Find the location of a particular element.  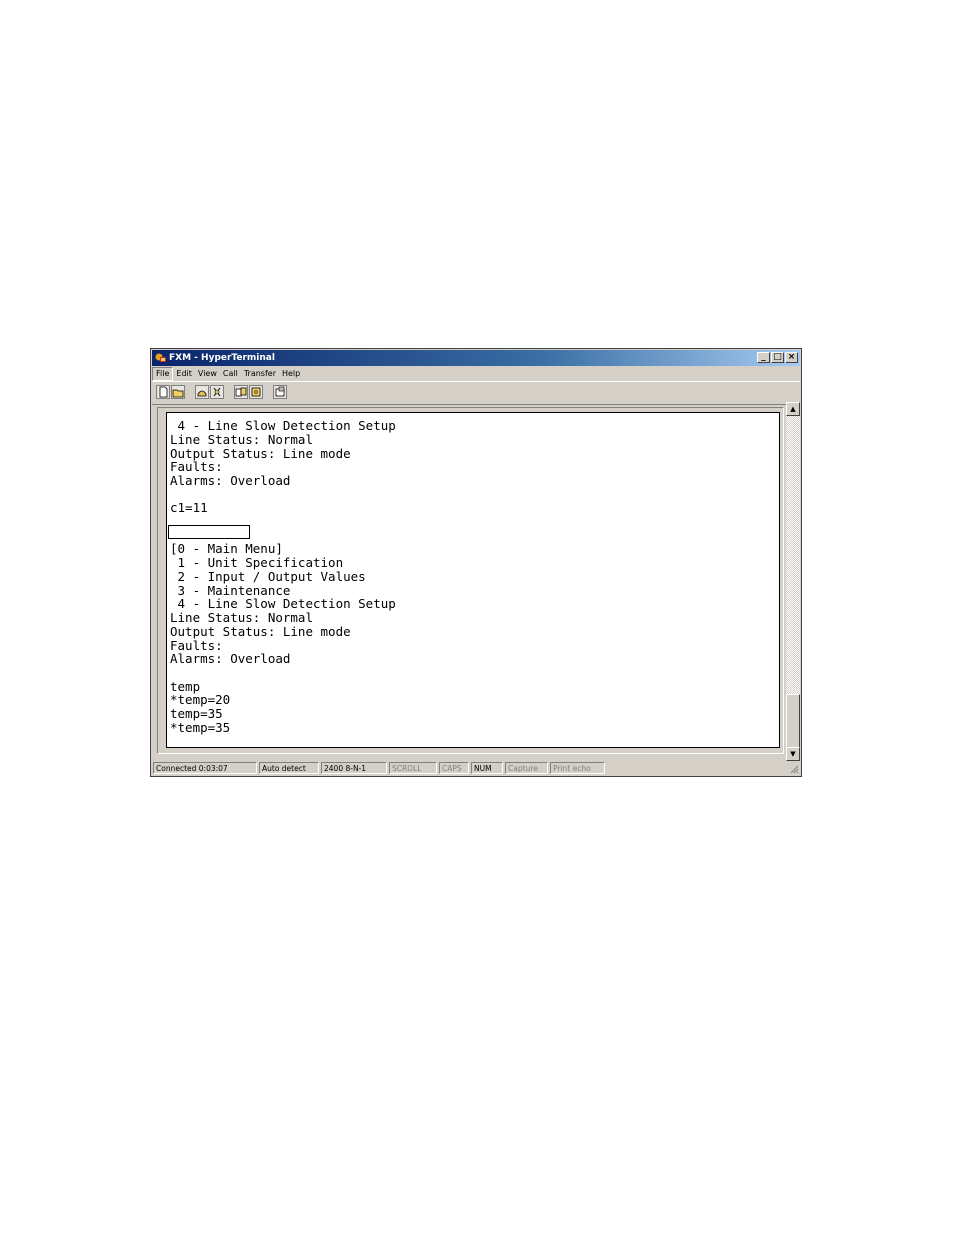

status-capture: Capture is located at coordinates (526, 768).